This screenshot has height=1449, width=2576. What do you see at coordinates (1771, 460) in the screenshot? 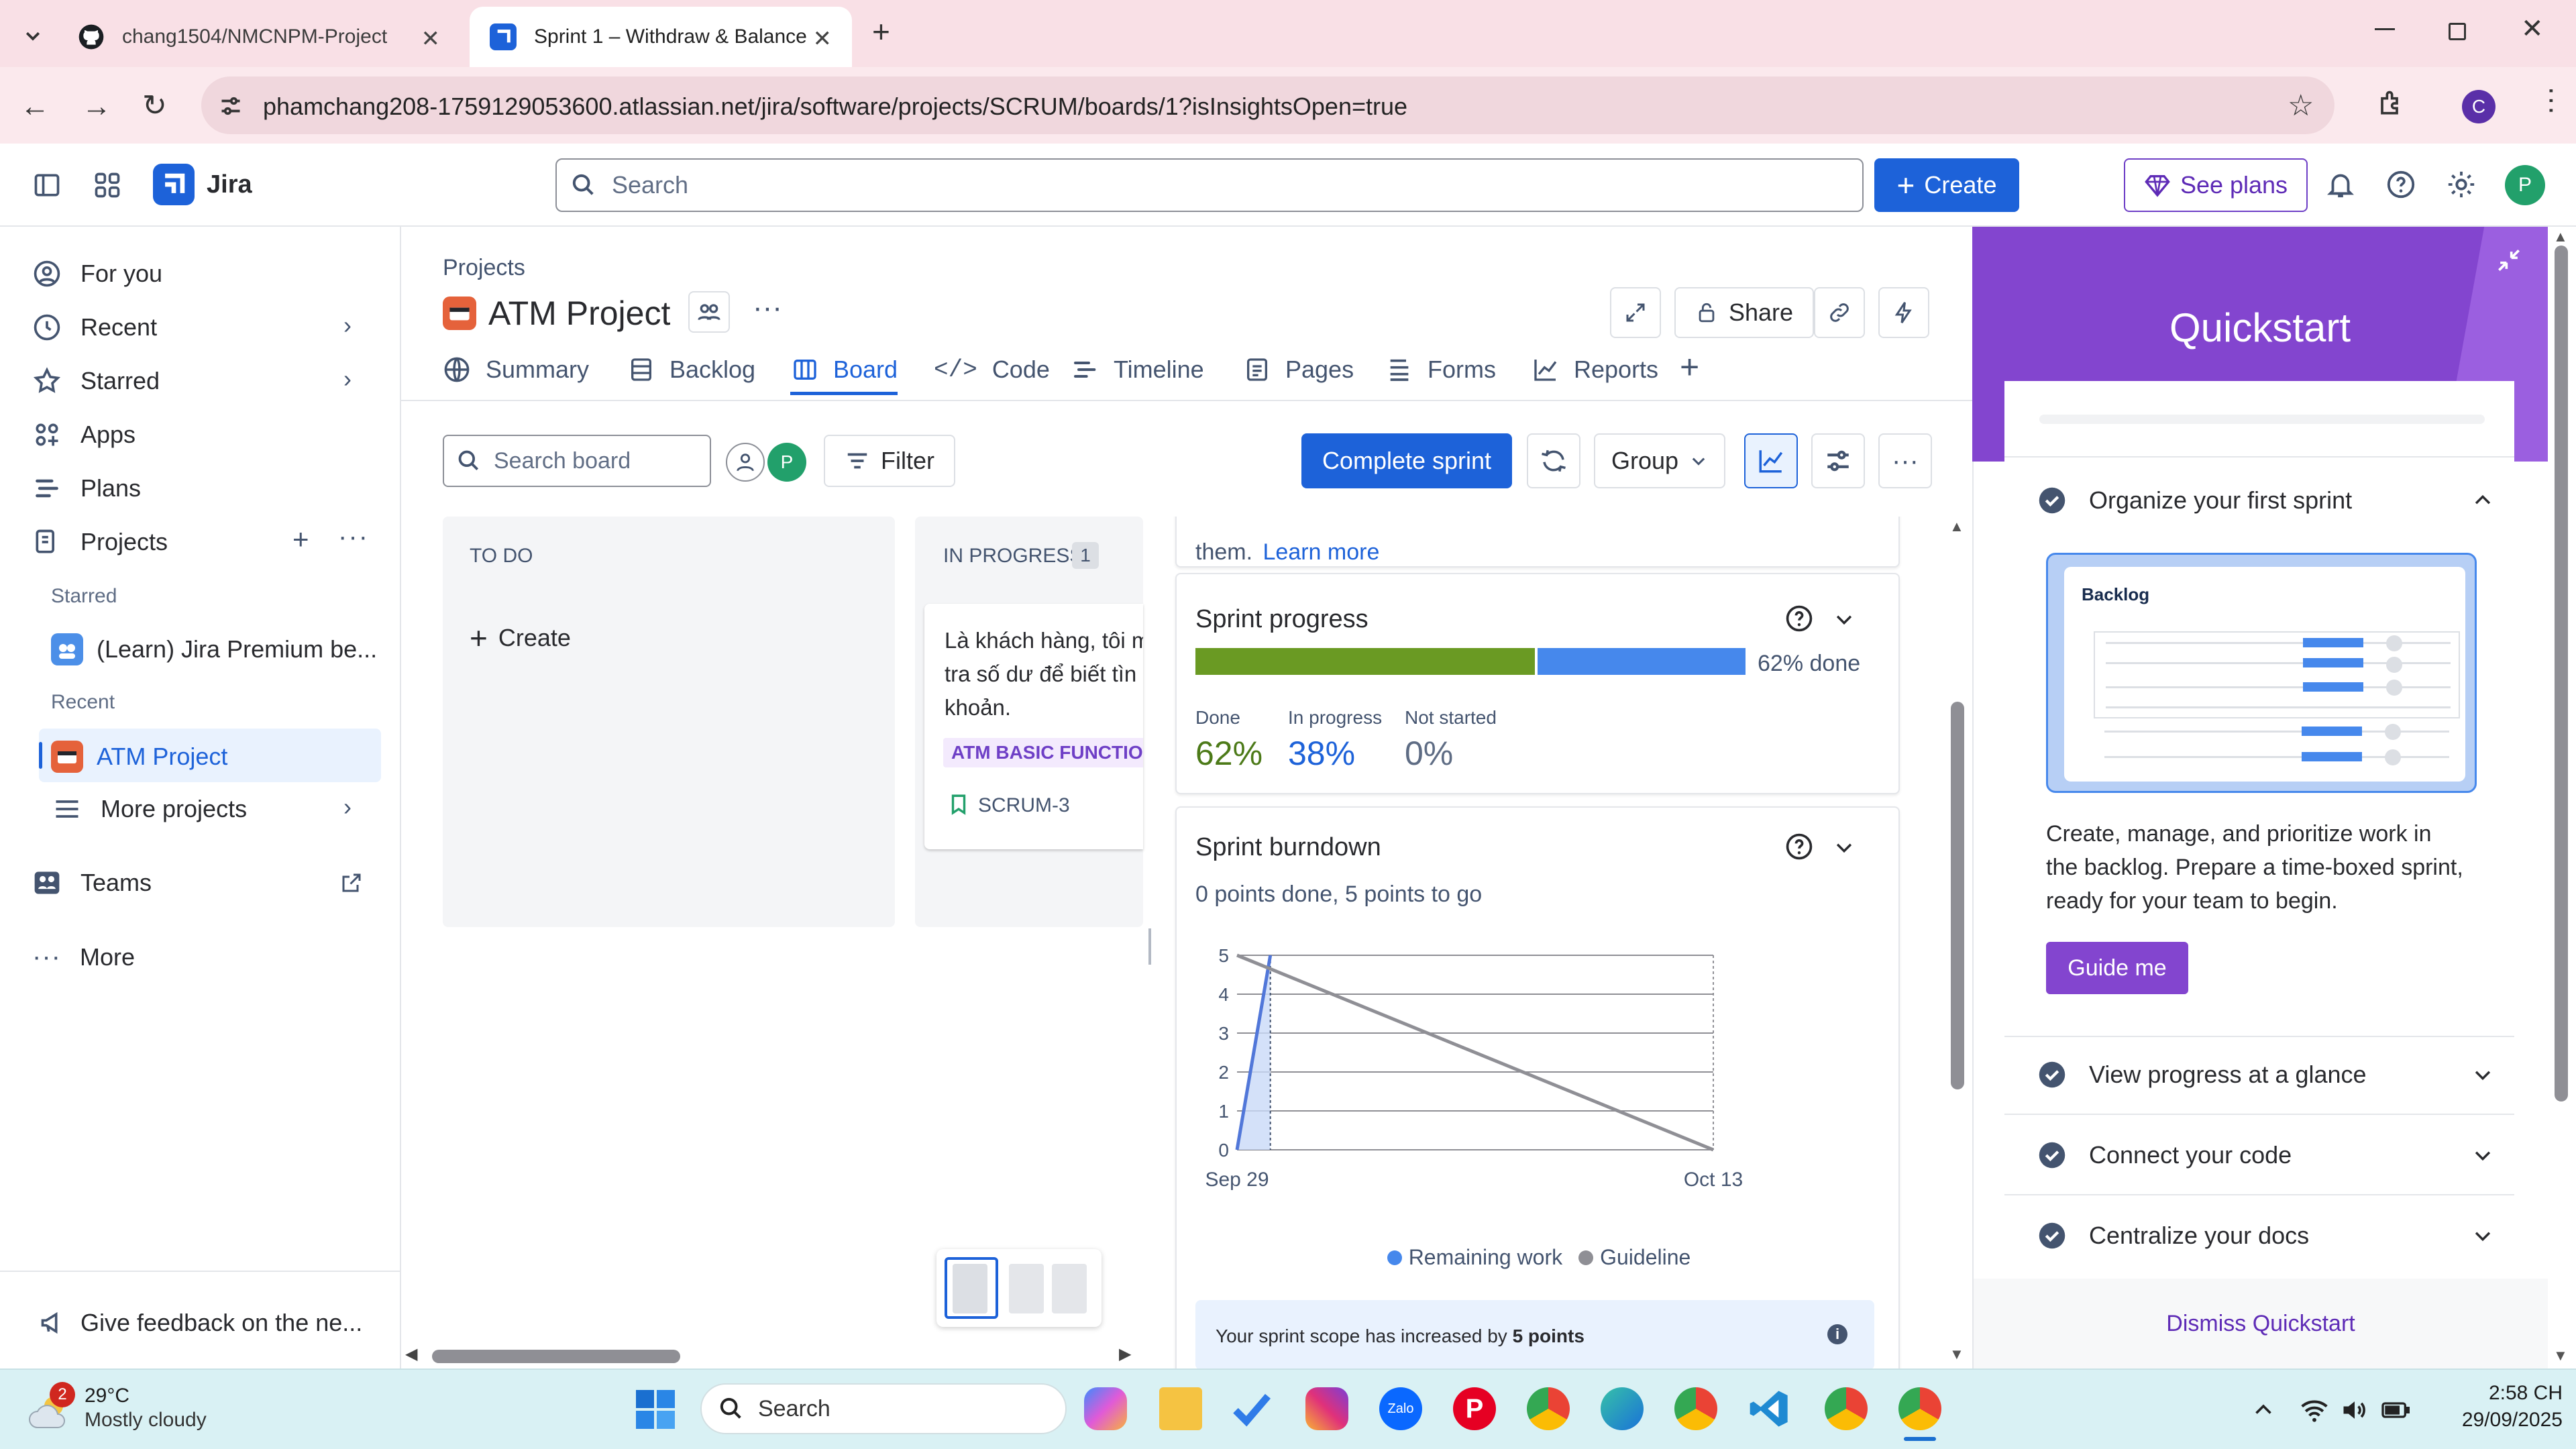
I see `insights-button` at bounding box center [1771, 460].